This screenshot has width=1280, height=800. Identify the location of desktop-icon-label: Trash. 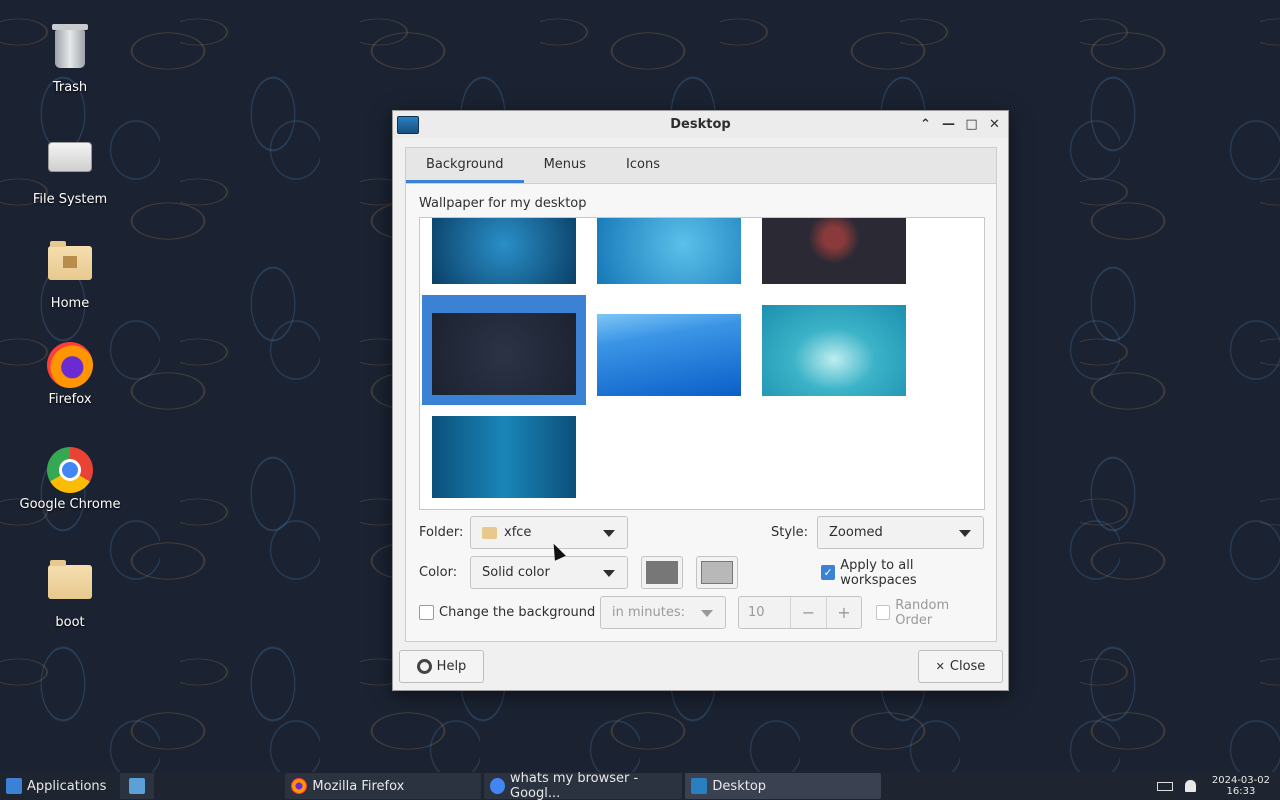
(70, 87).